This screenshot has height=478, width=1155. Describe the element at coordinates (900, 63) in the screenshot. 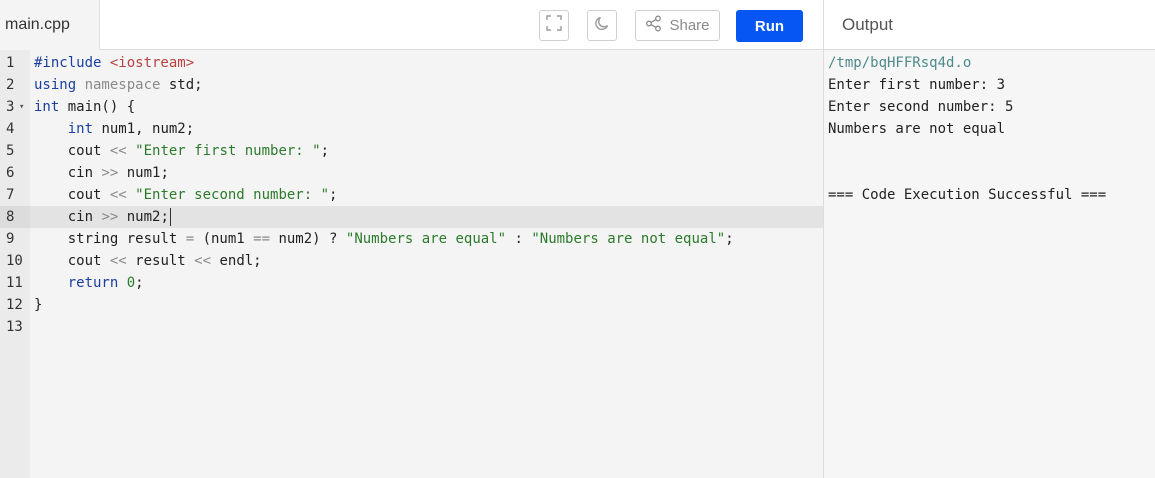

I see `output-binary-path: /tmp/bqHFFRsq4d.o` at that location.